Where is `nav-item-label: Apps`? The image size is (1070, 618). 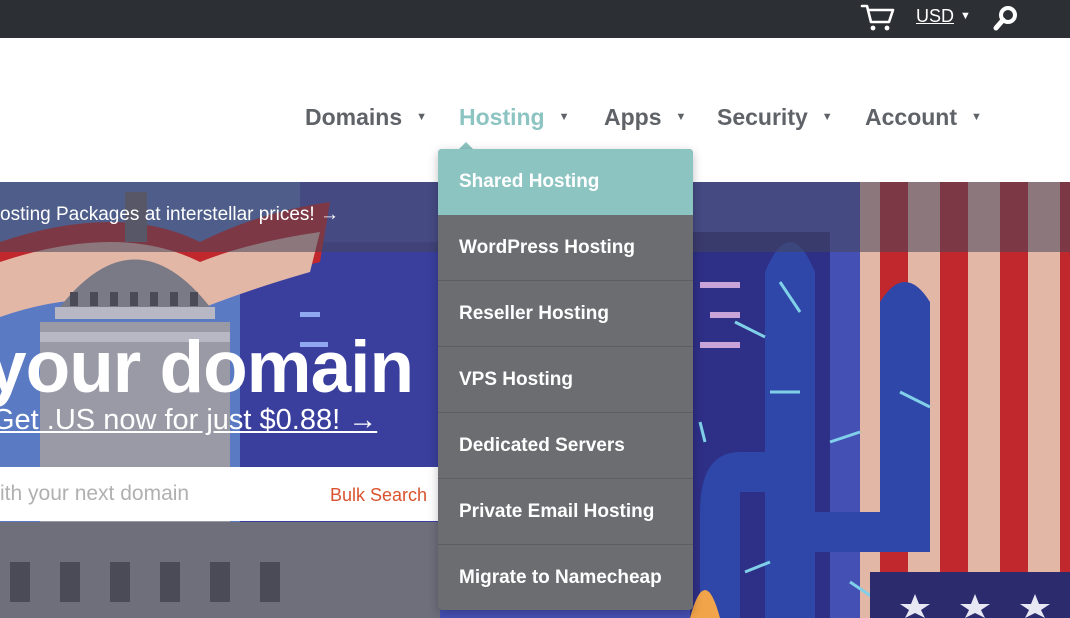
nav-item-label: Apps is located at coordinates (633, 117).